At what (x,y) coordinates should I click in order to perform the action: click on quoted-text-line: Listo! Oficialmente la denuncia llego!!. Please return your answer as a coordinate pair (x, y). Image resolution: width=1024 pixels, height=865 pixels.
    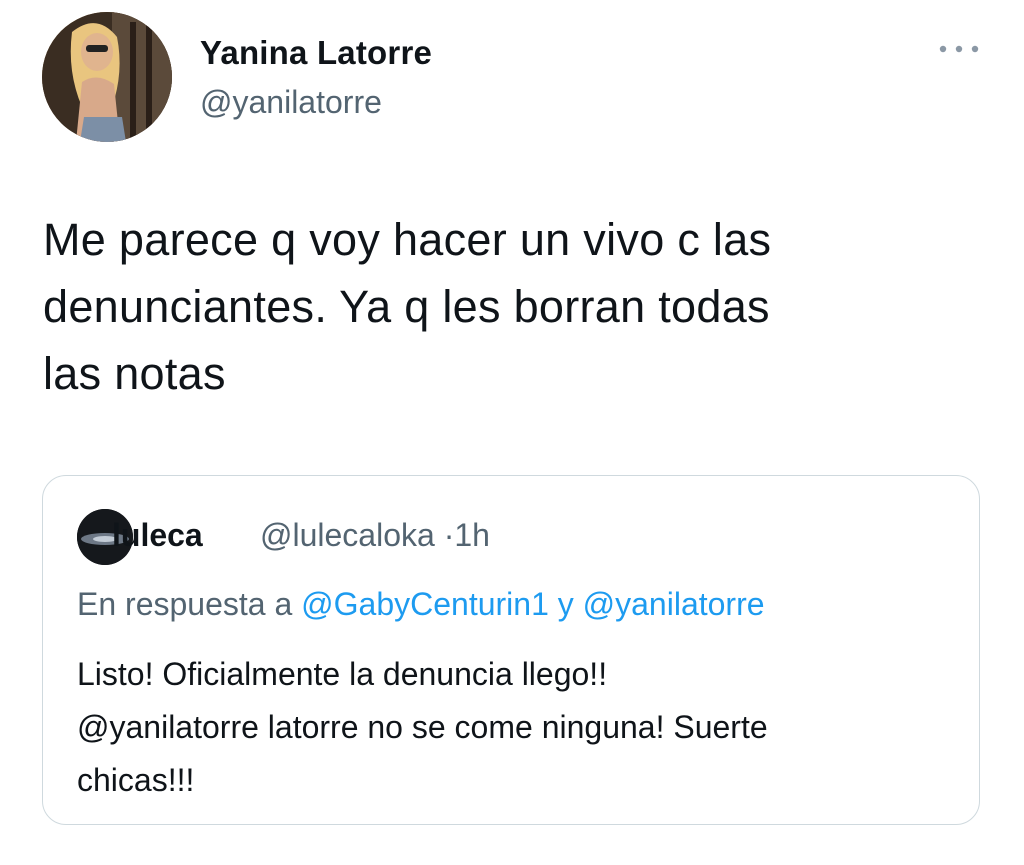
    Looking at the image, I should click on (342, 674).